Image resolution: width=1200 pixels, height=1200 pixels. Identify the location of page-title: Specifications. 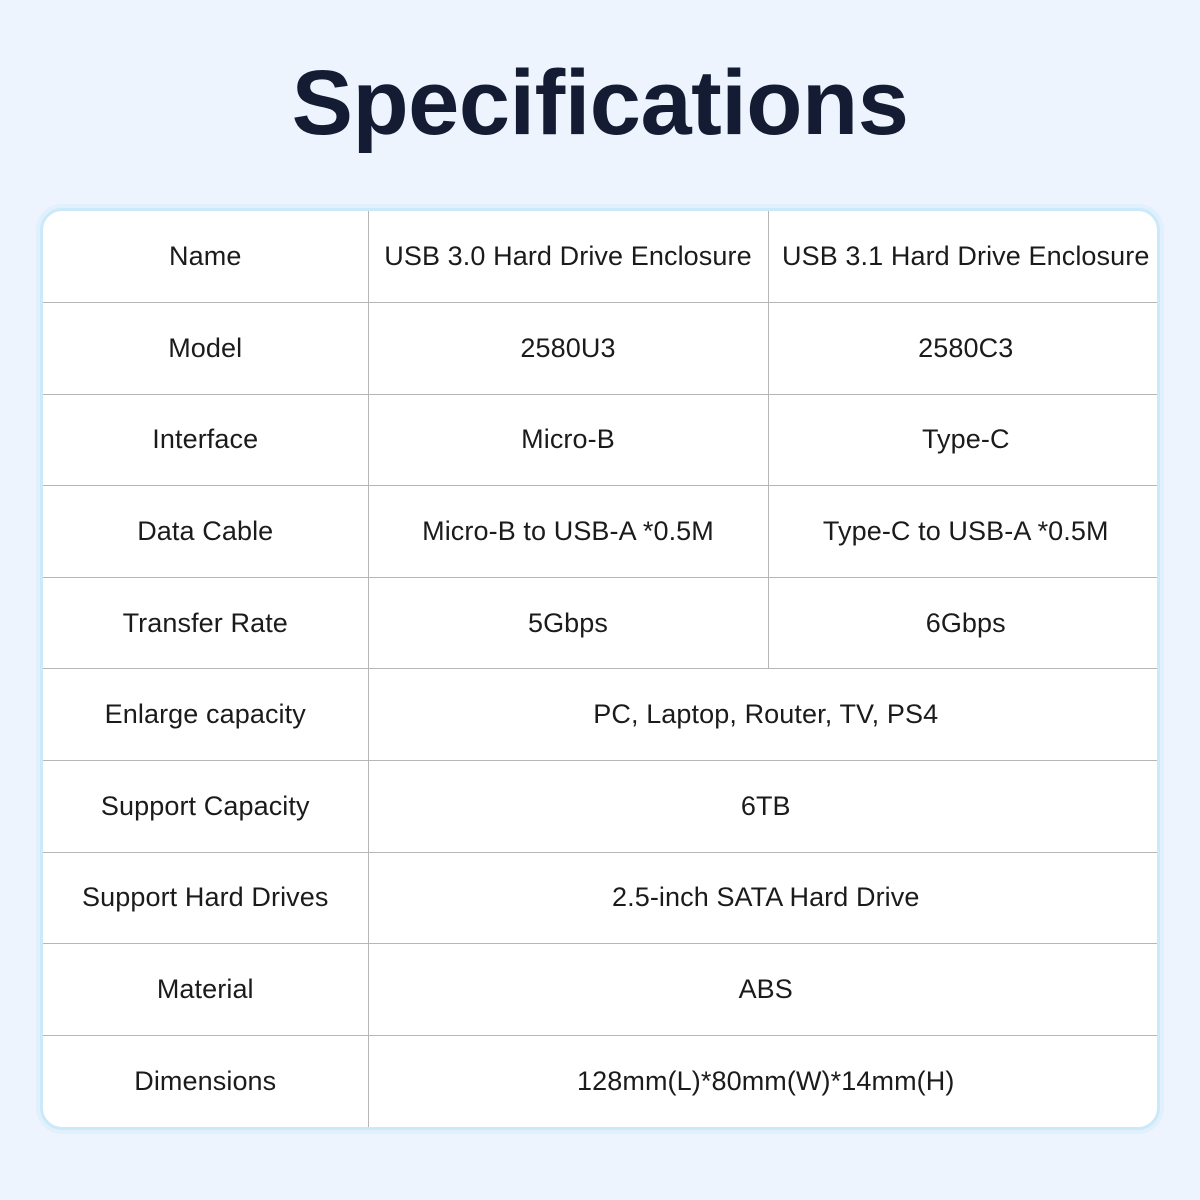
(600, 103).